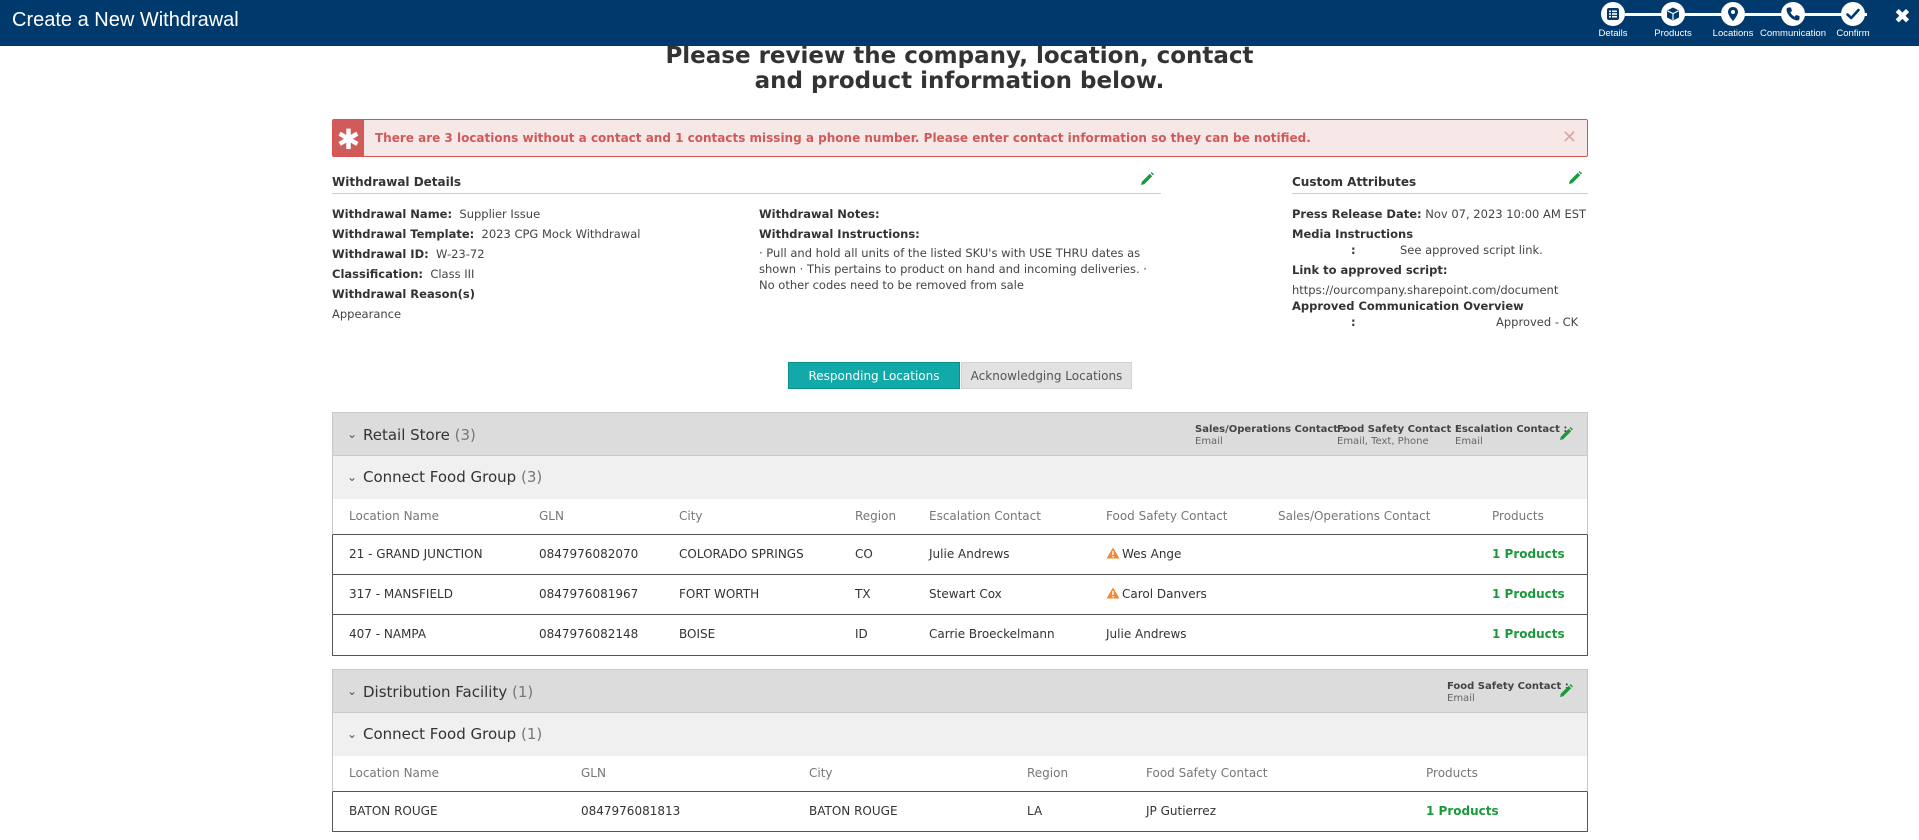  What do you see at coordinates (965, 594) in the screenshot?
I see `cell-escalation-contact: Stewart Cox` at bounding box center [965, 594].